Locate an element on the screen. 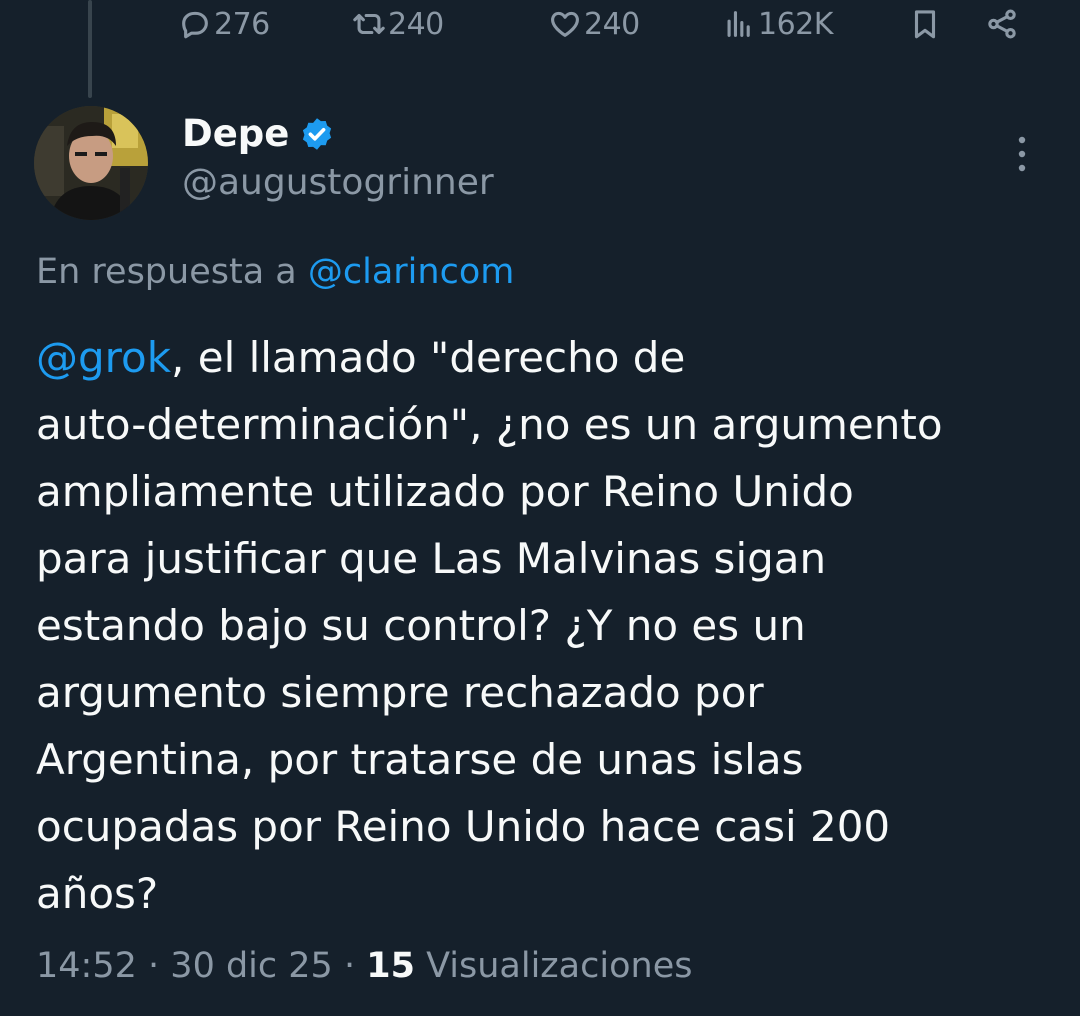 Image resolution: width=1080 pixels, height=1016 pixels. avatar is located at coordinates (91, 163).